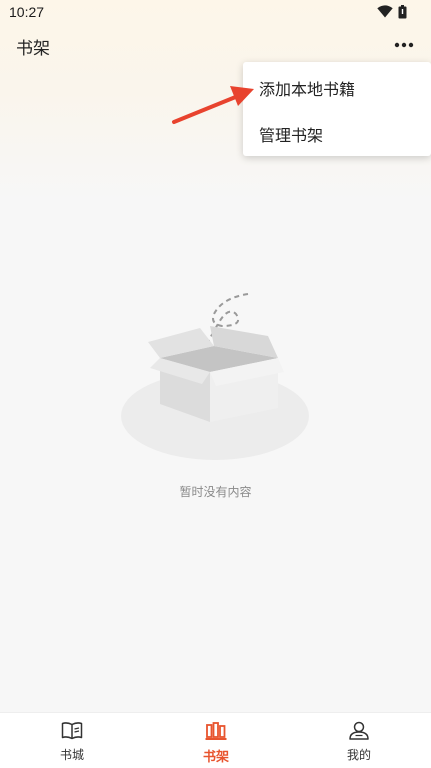 This screenshot has height=768, width=431. I want to click on status-time: 10:27, so click(27, 12).